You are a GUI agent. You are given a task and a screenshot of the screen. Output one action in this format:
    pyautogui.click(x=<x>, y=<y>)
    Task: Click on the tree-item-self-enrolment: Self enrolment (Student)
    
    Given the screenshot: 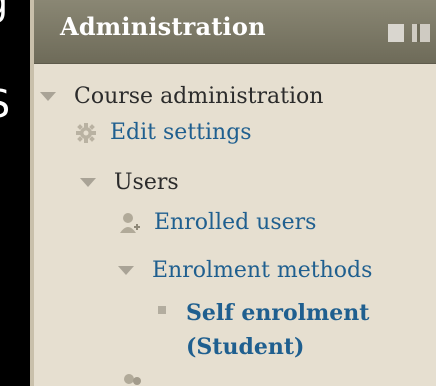 What is the action you would take?
    pyautogui.click(x=263, y=330)
    